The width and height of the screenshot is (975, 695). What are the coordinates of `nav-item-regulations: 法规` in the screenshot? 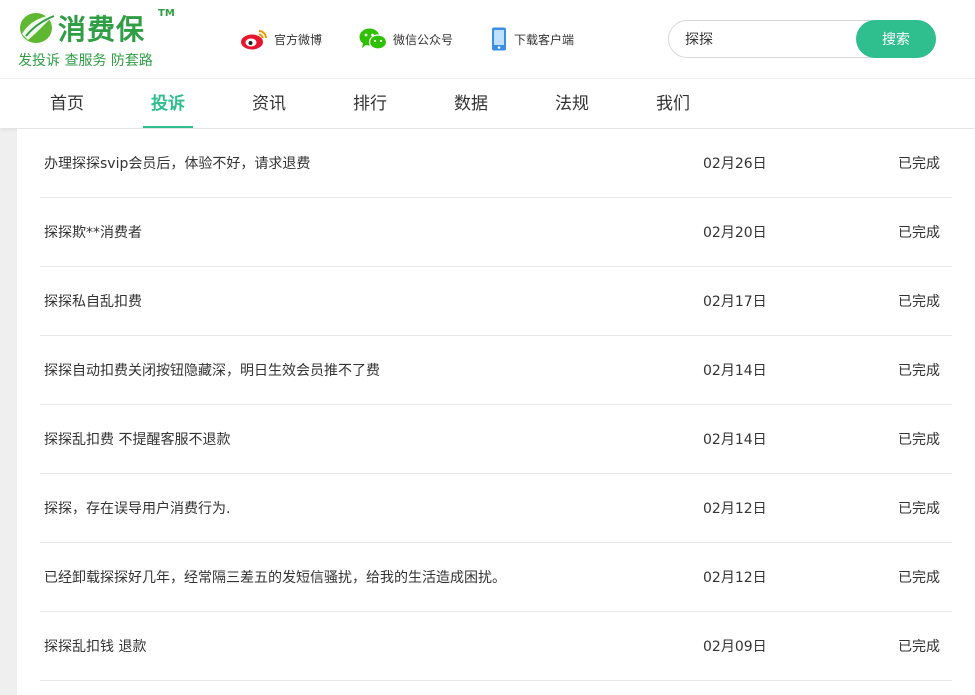 It's located at (572, 104).